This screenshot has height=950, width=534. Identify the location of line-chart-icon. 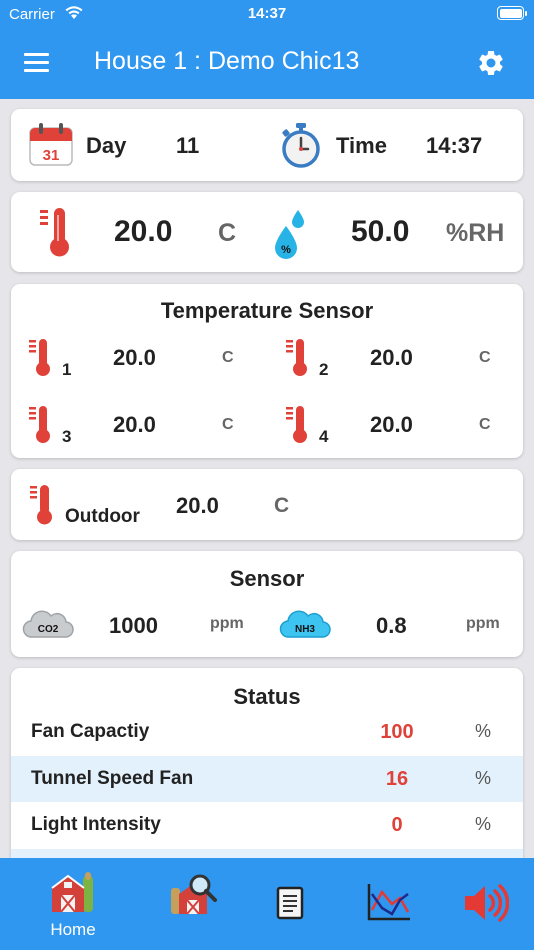
(388, 902).